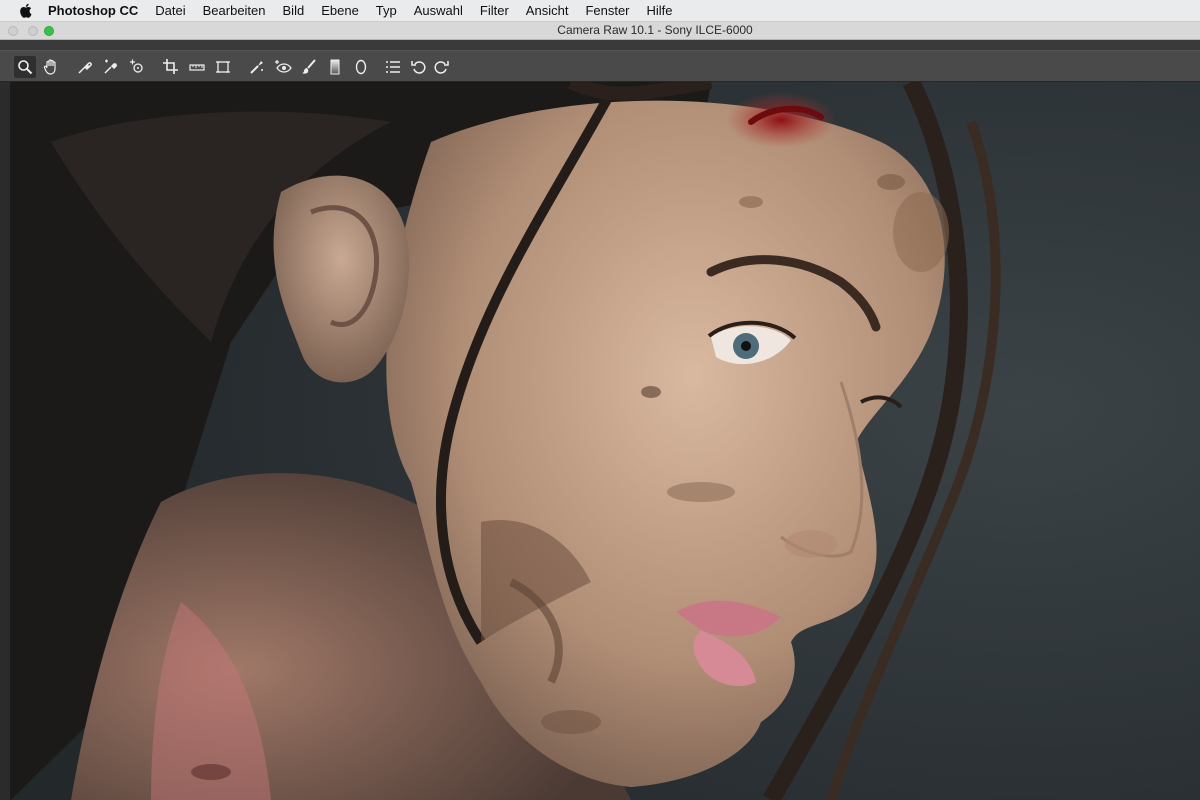  What do you see at coordinates (294, 10) in the screenshot?
I see `menu-bild: Bild` at bounding box center [294, 10].